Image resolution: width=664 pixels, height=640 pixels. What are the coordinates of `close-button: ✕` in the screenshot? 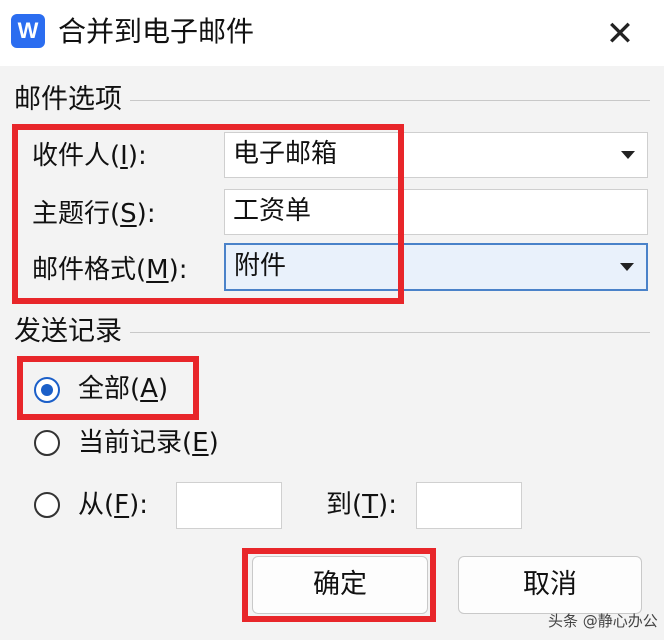 It's located at (620, 34).